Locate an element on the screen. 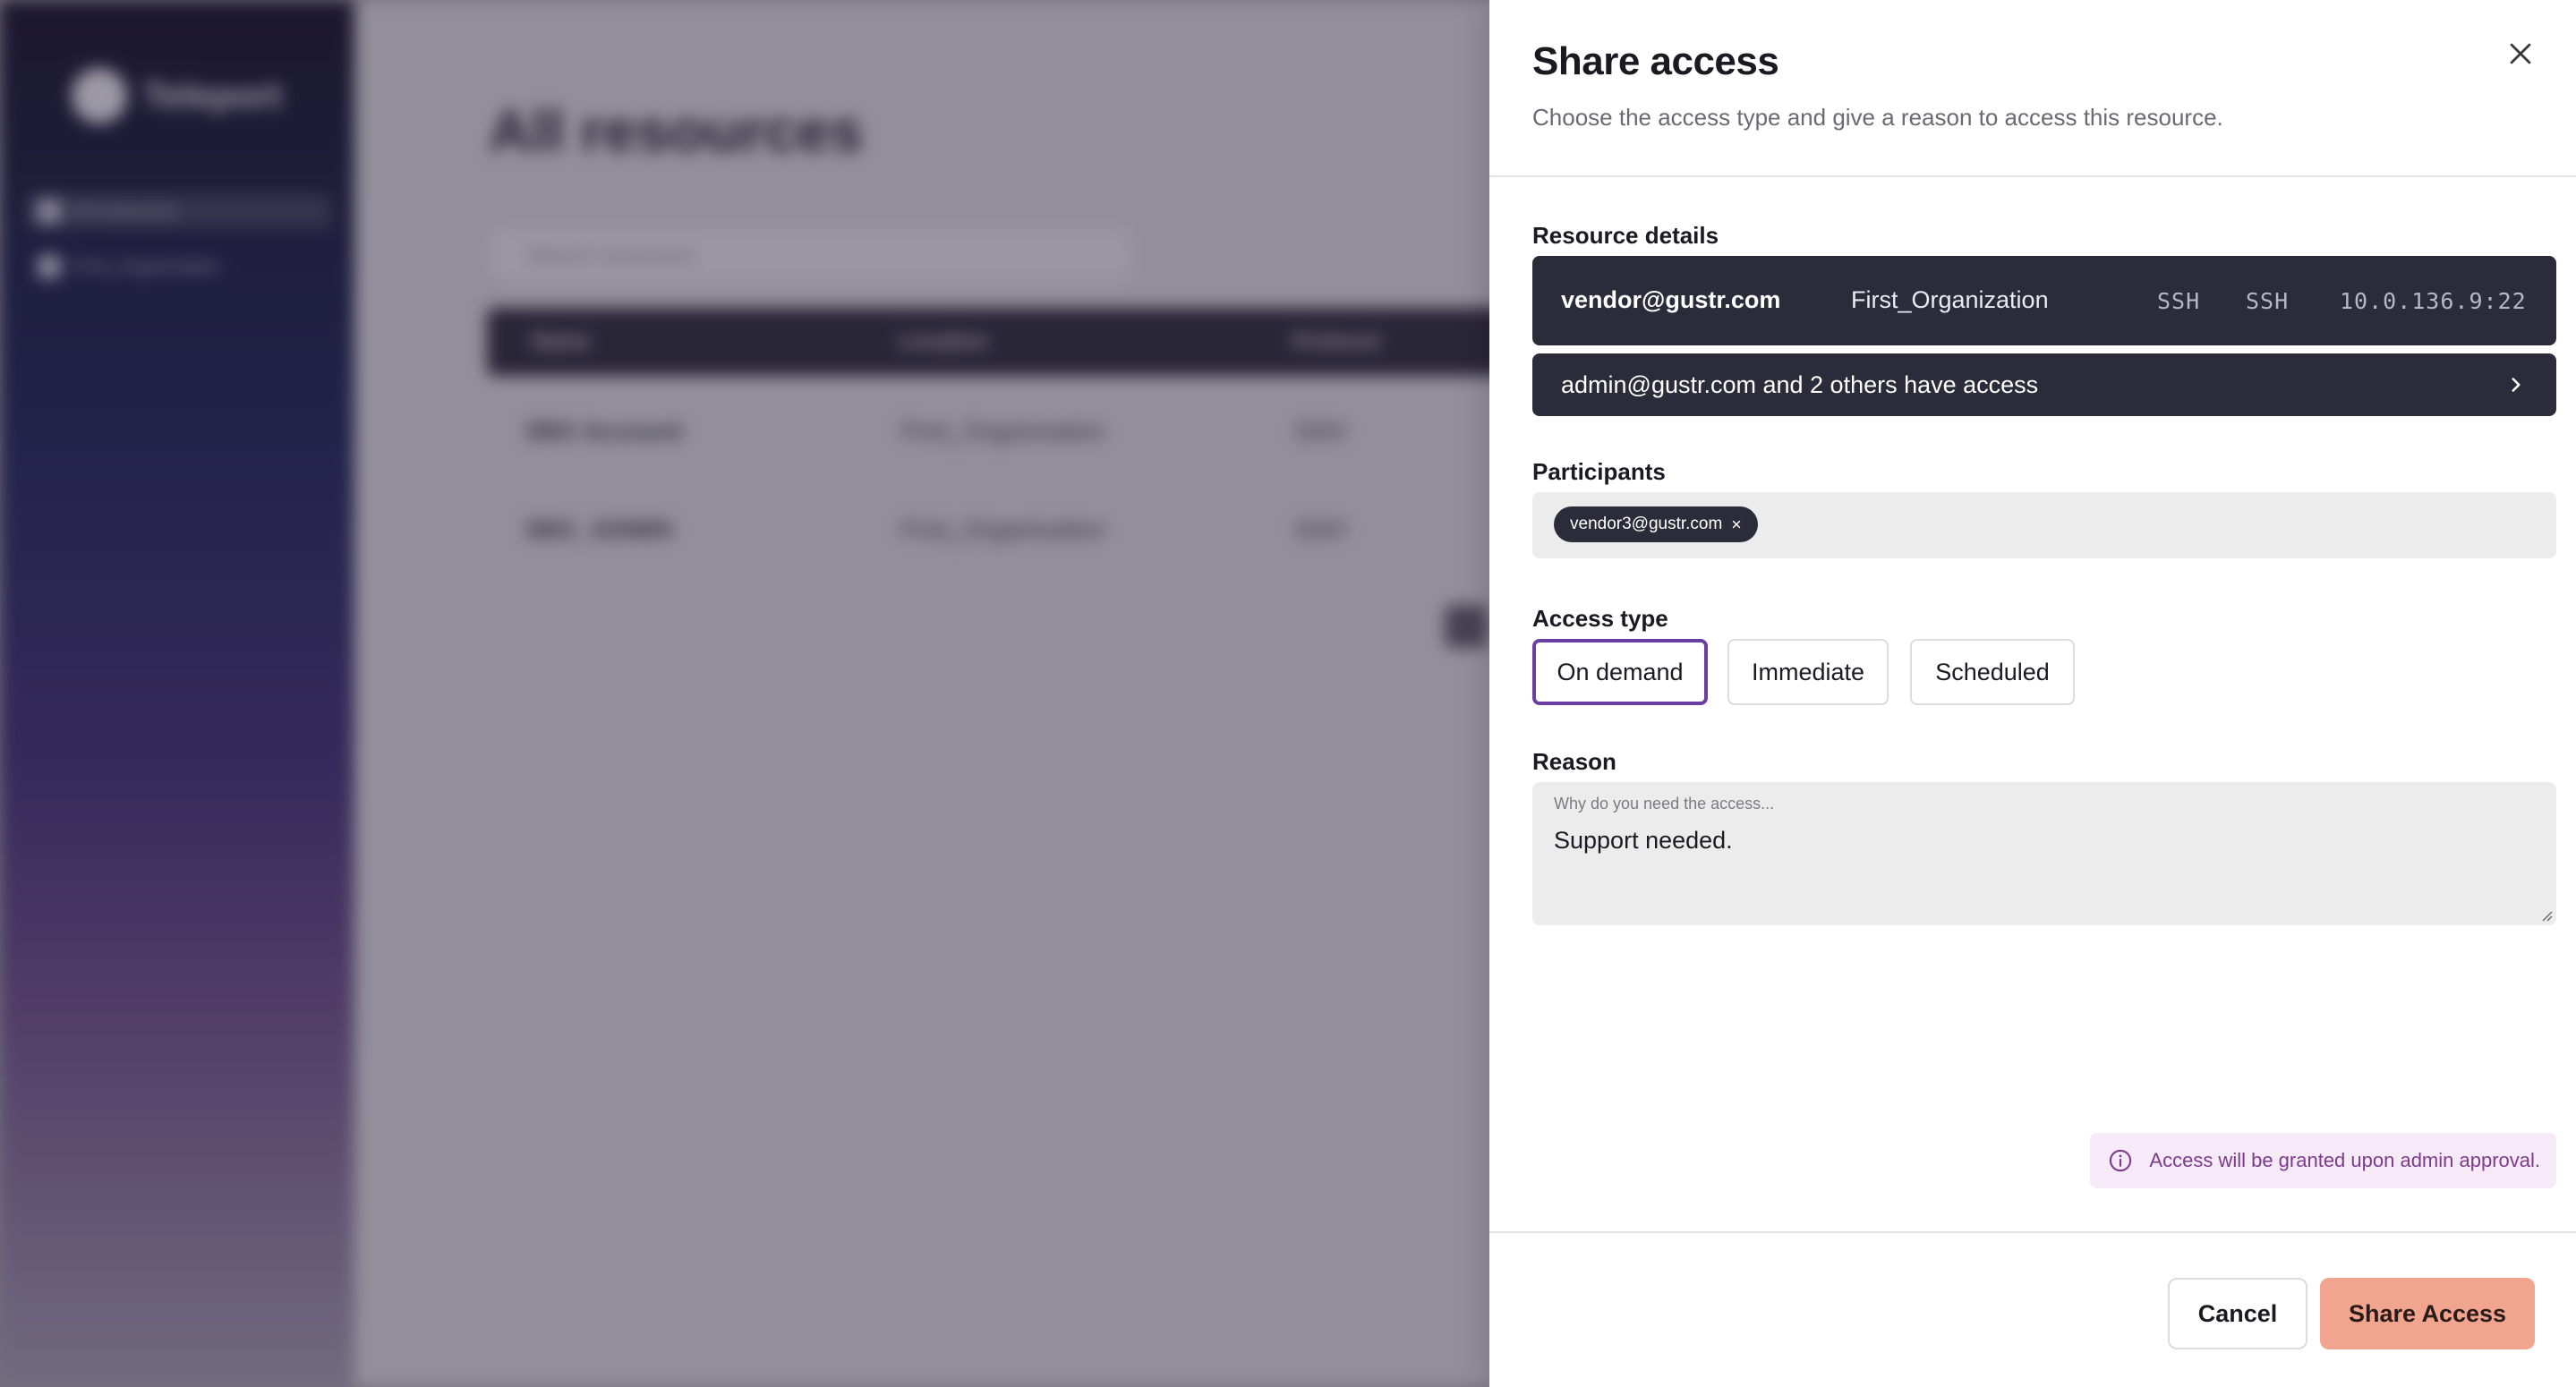 This screenshot has width=2576, height=1387. close-icon is located at coordinates (2520, 54).